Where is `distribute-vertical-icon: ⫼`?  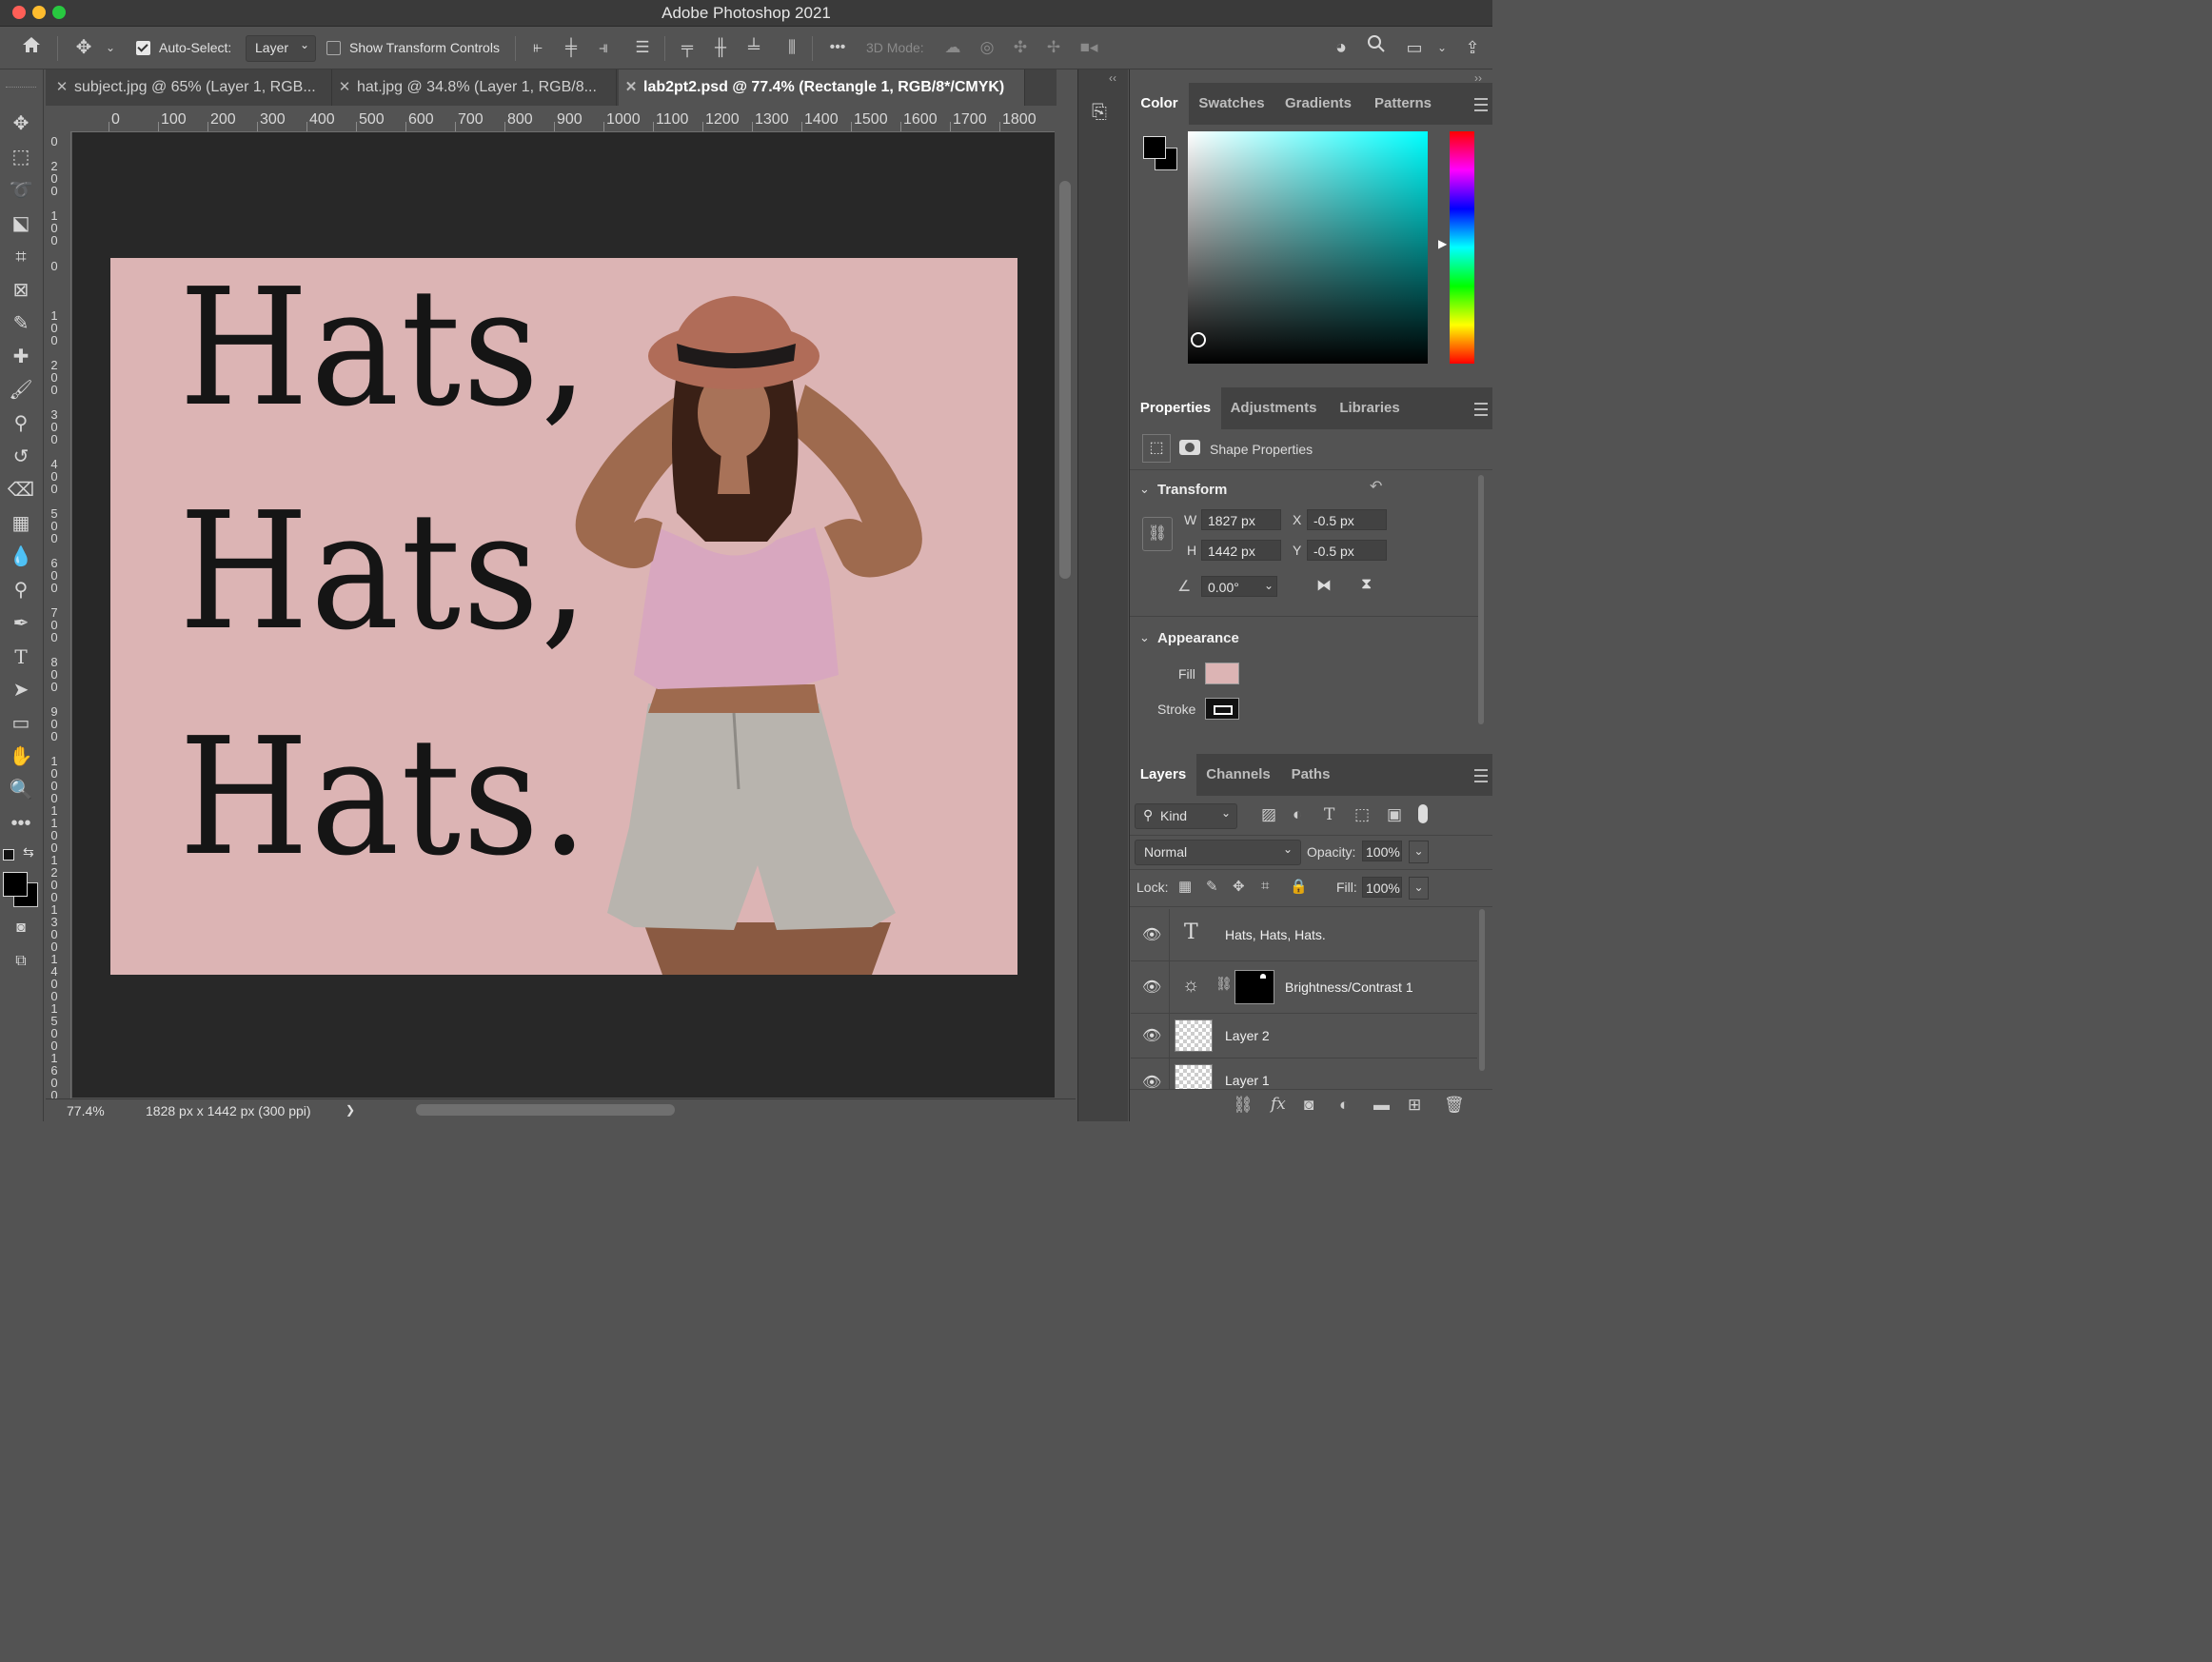
distribute-vertical-icon: ⫼ is located at coordinates (791, 47).